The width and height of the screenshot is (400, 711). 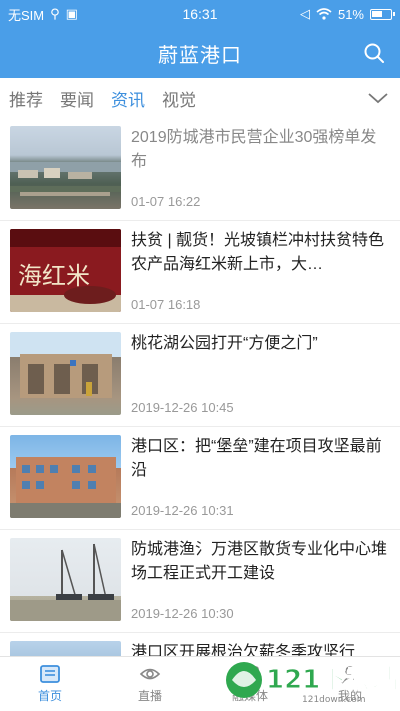 I want to click on chevron-down-icon, so click(x=378, y=98).